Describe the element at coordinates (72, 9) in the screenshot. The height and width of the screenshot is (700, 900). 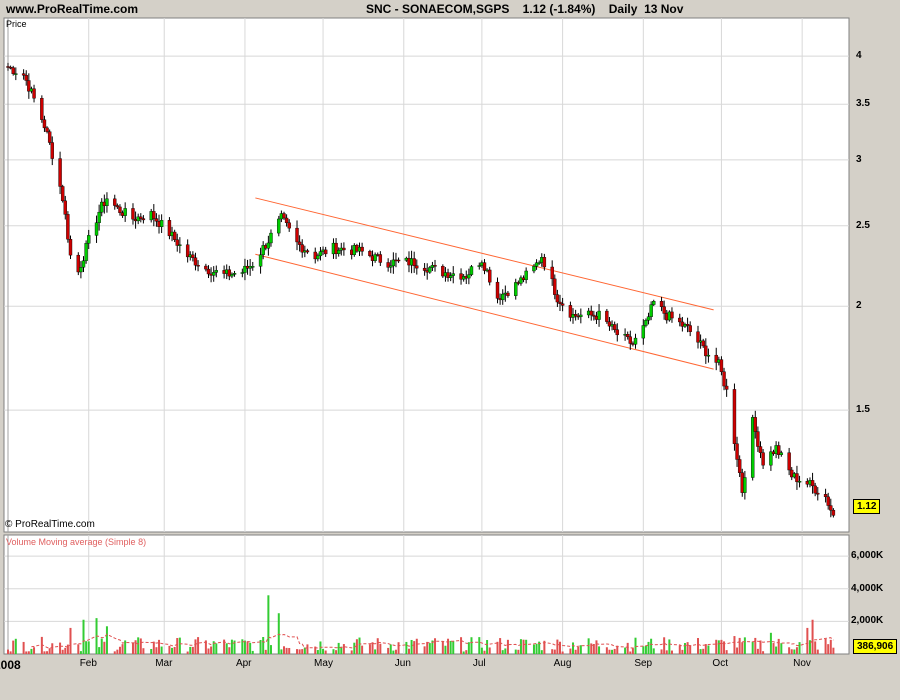
I see `site-title: www.ProRealTime.com` at that location.